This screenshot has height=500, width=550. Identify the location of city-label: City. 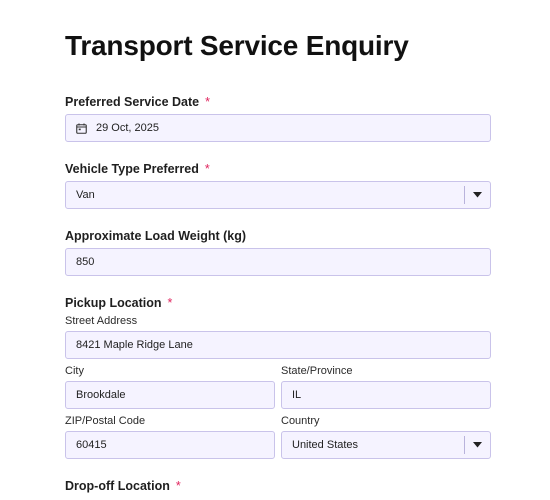
(74, 371).